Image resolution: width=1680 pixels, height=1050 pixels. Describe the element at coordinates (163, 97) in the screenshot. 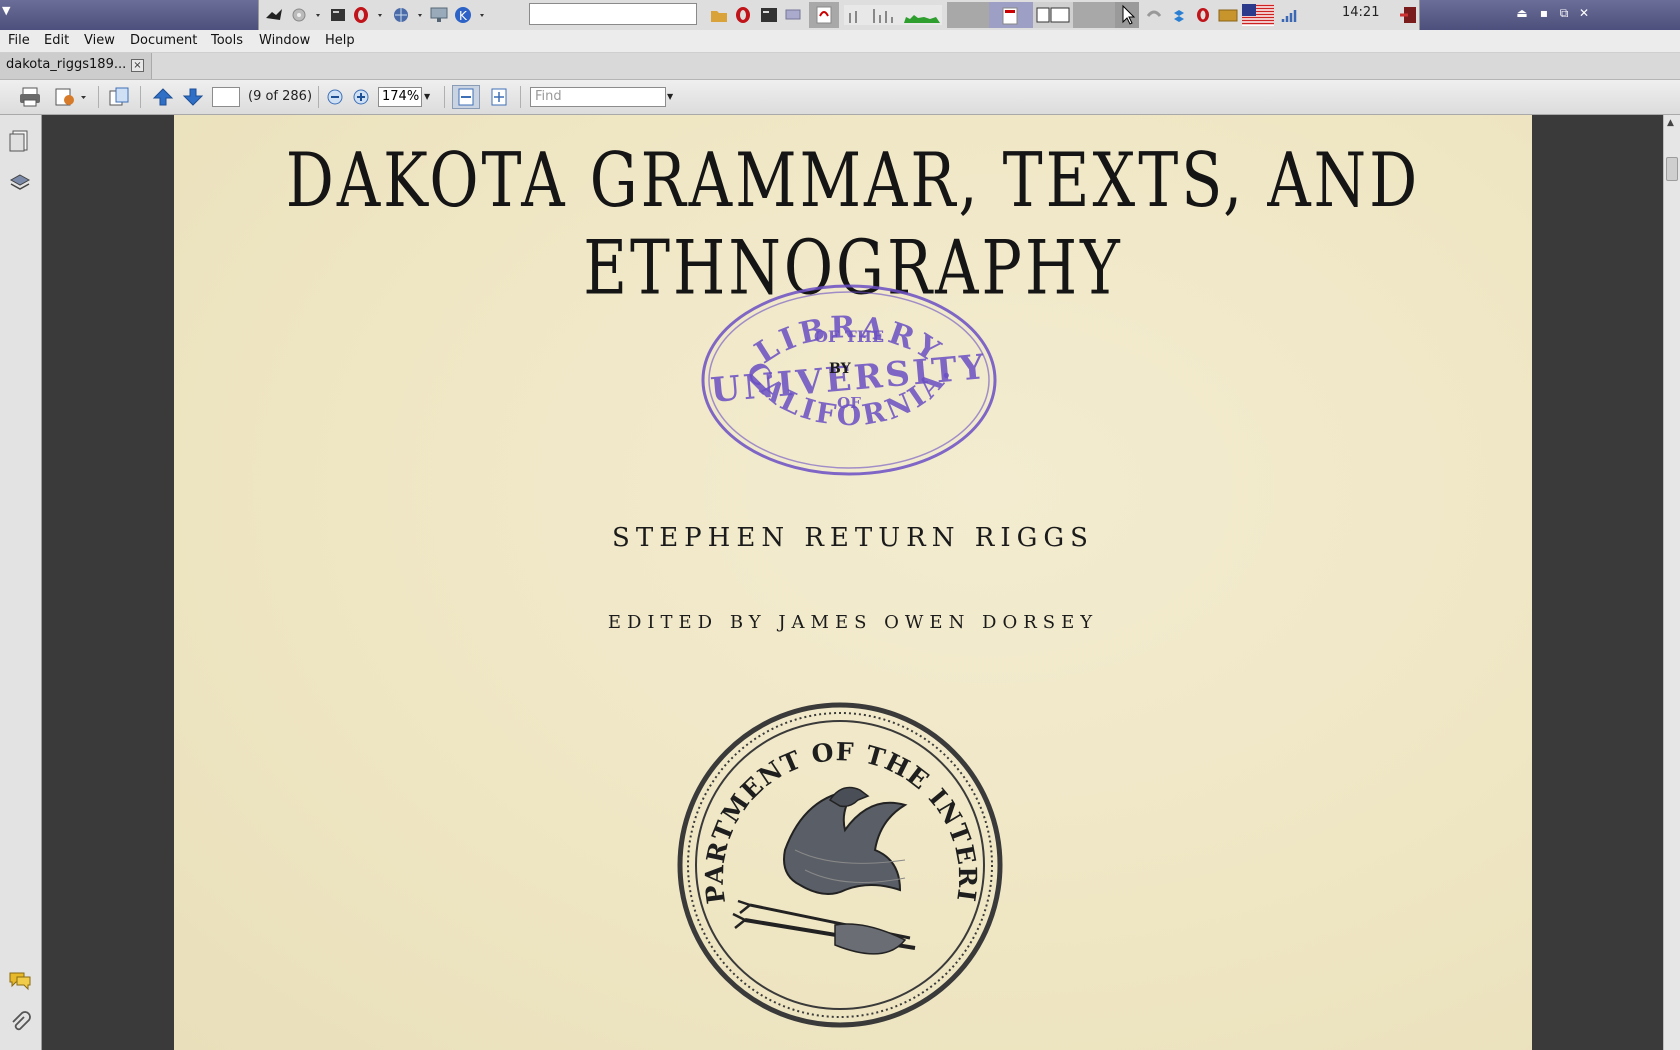

I see `previous-page-arrow-icon` at that location.